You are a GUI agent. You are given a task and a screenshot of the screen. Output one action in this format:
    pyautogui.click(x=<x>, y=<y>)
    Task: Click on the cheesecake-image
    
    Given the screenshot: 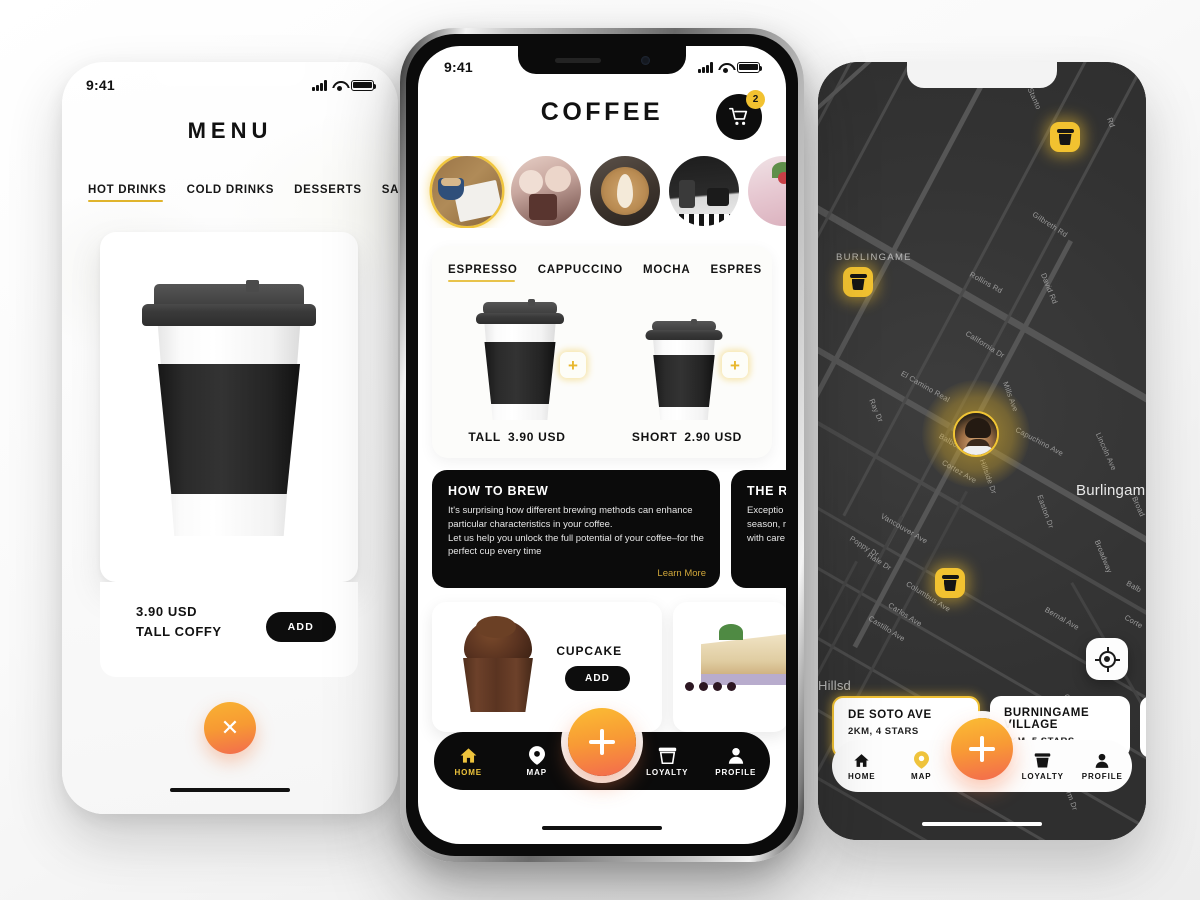 What is the action you would take?
    pyautogui.click(x=735, y=661)
    